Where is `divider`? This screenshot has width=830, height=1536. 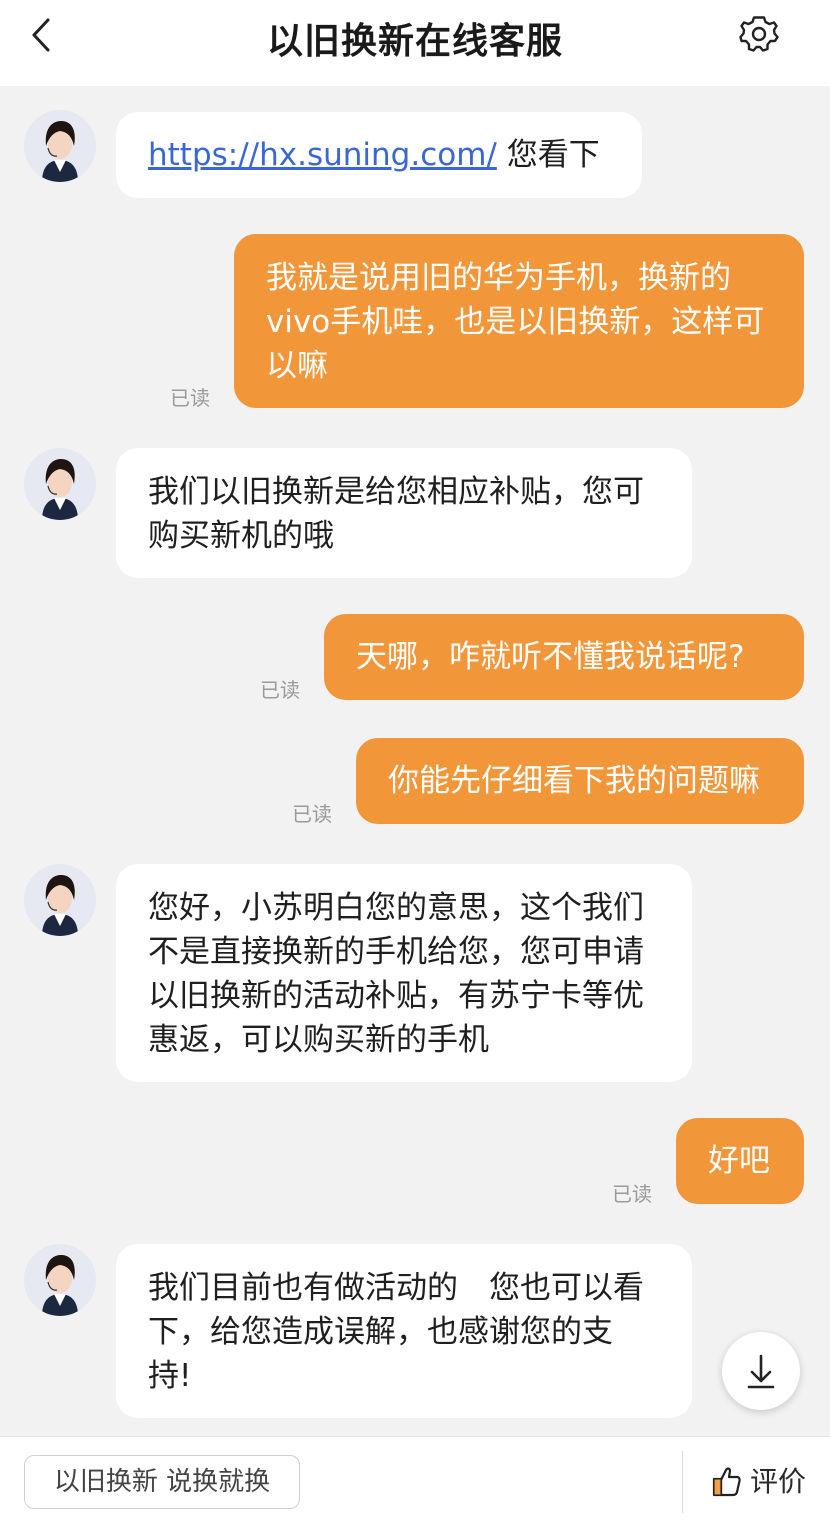
divider is located at coordinates (682, 1482).